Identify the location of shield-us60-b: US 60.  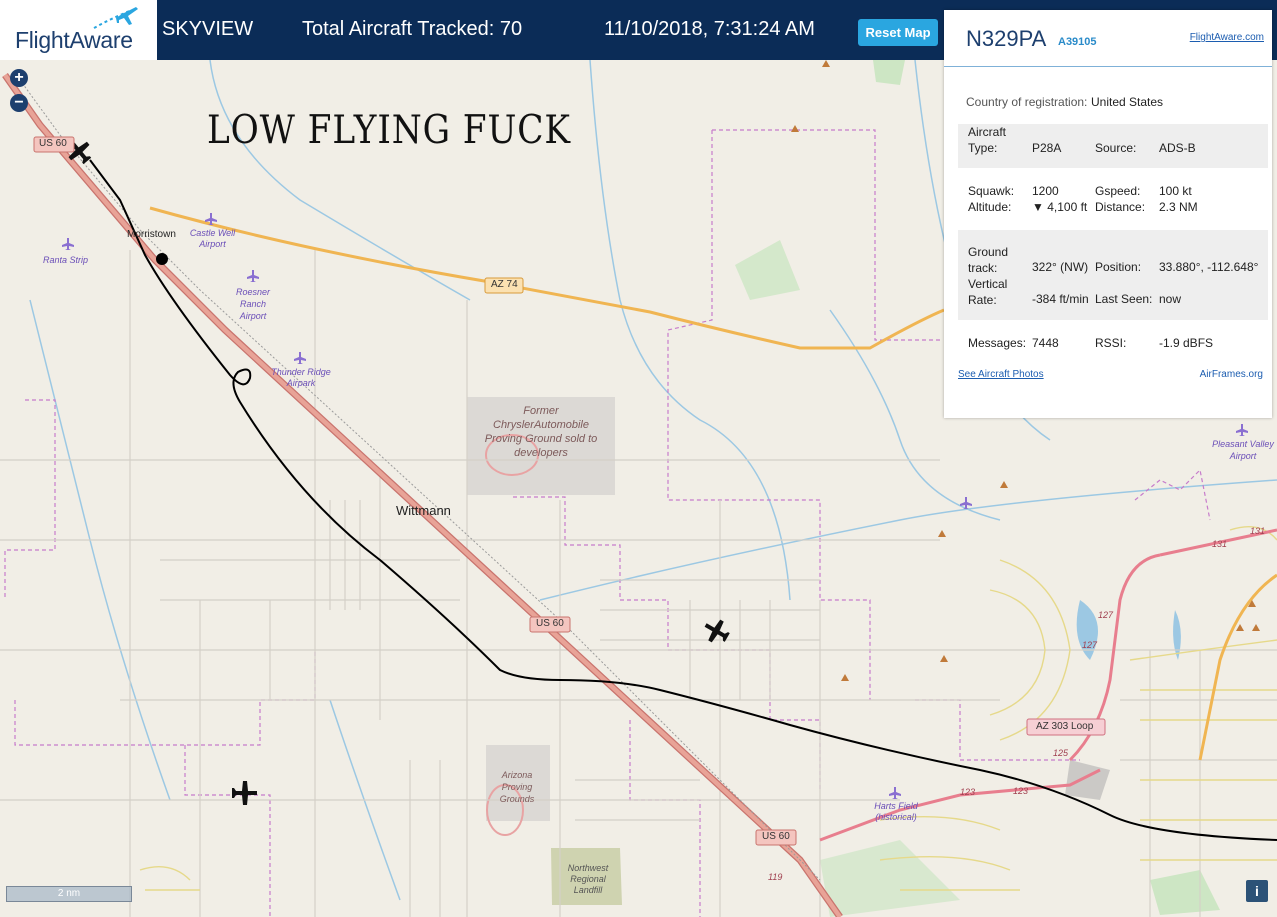
(550, 623).